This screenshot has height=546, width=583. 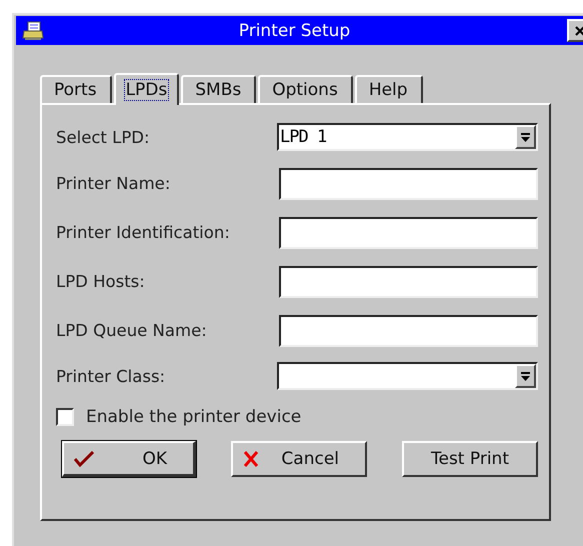 What do you see at coordinates (218, 89) in the screenshot?
I see `tab: SMBs` at bounding box center [218, 89].